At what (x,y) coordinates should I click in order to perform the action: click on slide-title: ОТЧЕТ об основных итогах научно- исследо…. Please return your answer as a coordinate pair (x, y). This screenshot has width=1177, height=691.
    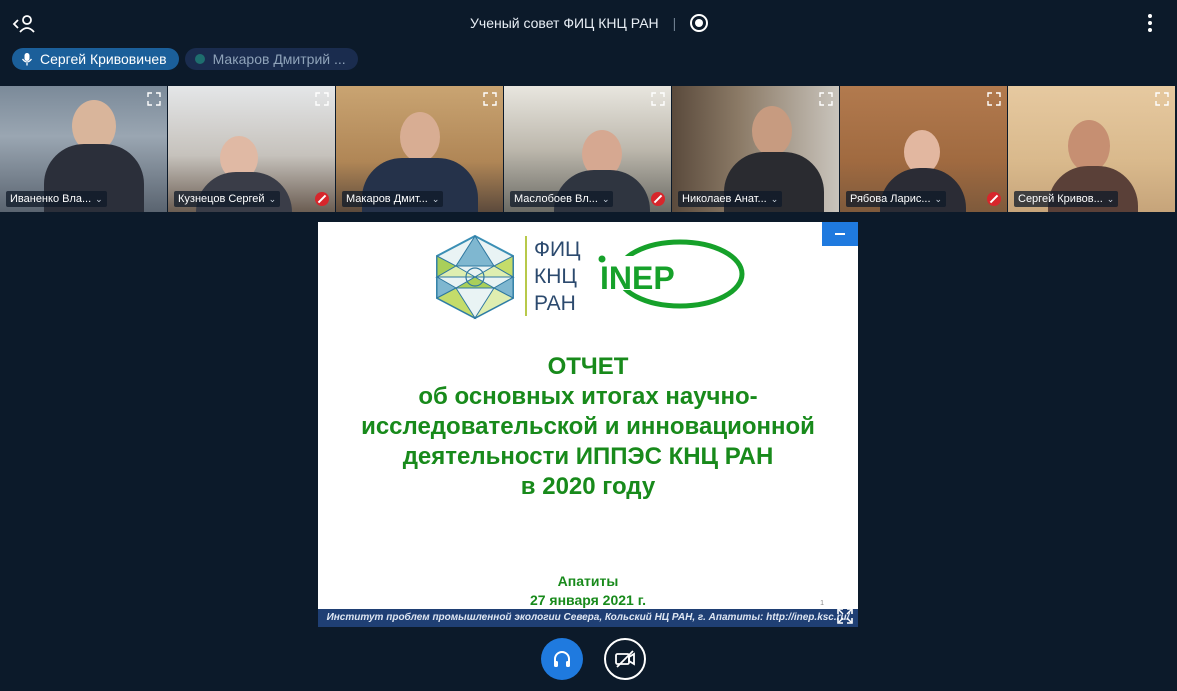
    Looking at the image, I should click on (588, 427).